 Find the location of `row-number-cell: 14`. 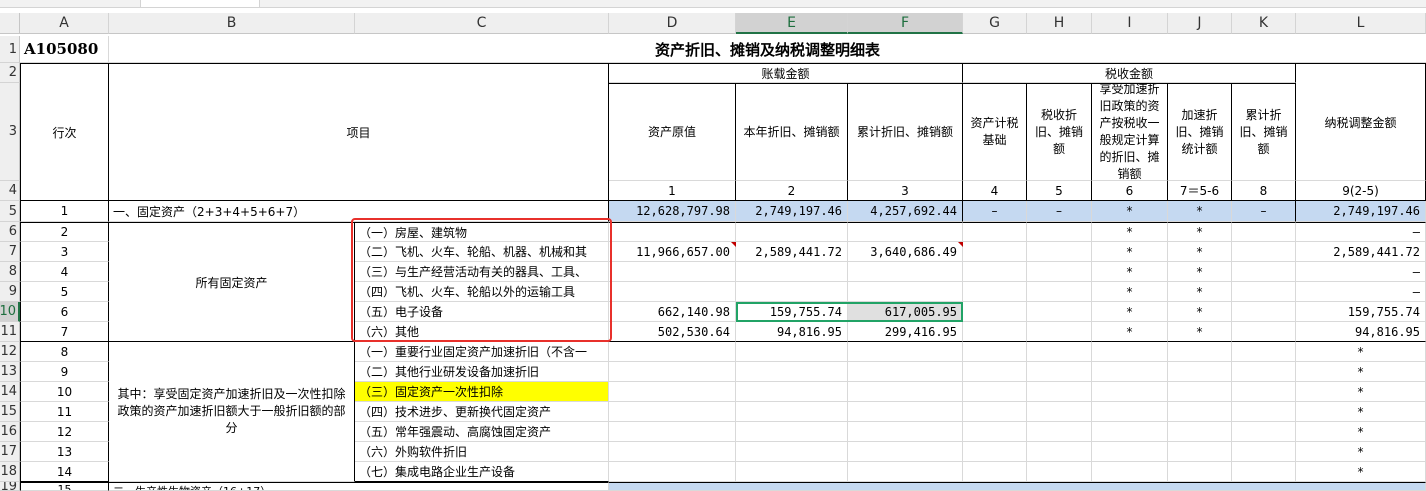

row-number-cell: 14 is located at coordinates (64, 472).